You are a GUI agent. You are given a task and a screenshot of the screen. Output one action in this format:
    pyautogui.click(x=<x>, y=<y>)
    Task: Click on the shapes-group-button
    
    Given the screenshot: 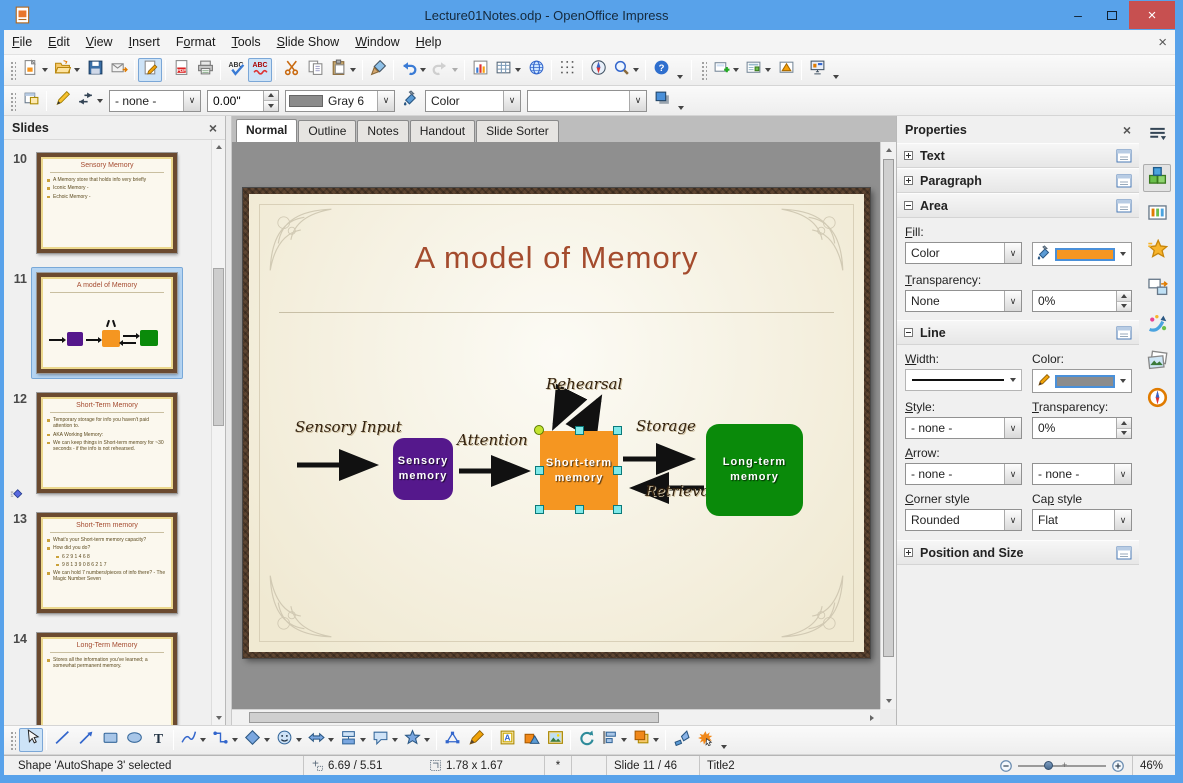 What is the action you would take?
    pyautogui.click(x=531, y=740)
    